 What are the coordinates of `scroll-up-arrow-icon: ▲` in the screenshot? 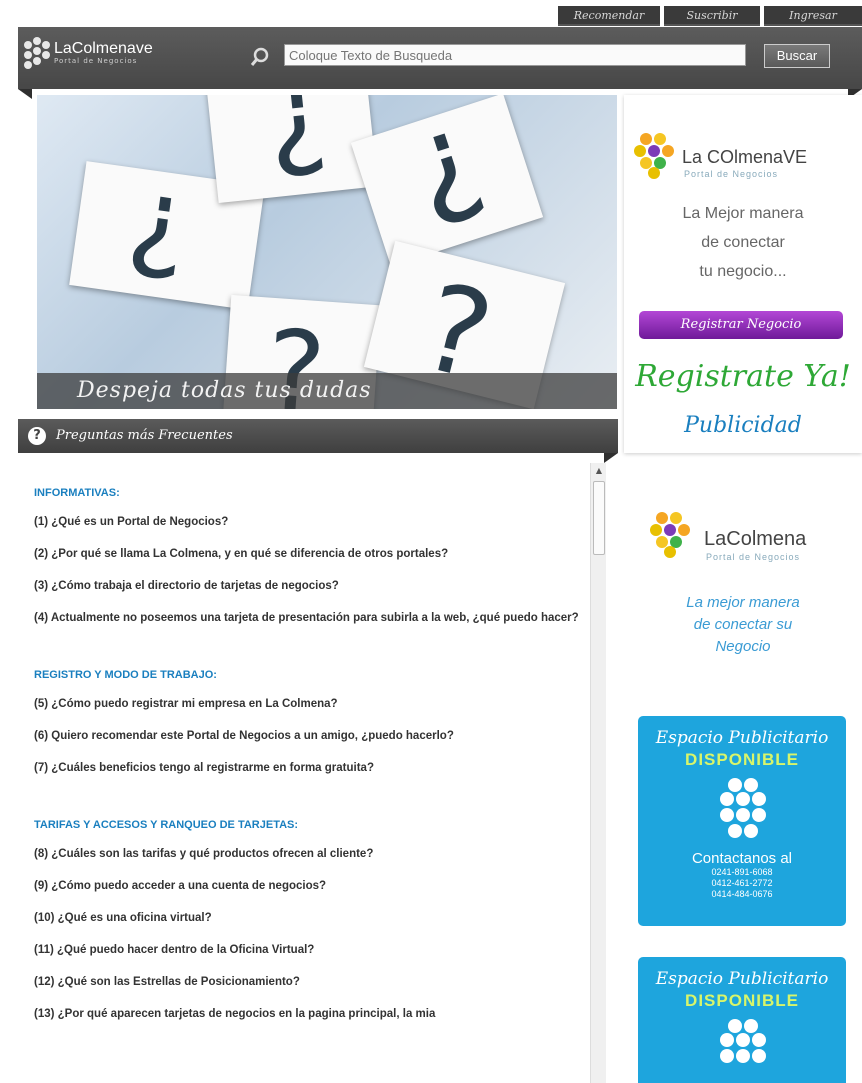 It's located at (599, 471).